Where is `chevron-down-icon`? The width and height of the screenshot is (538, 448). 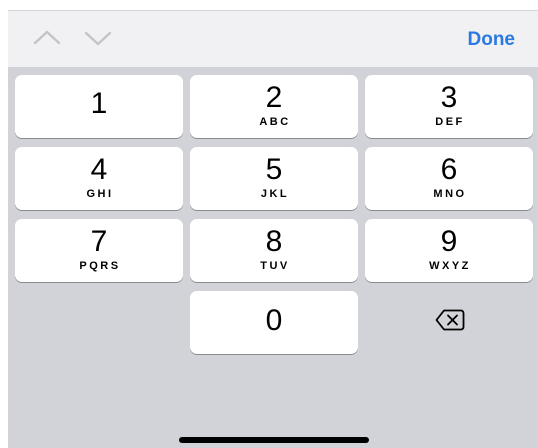 chevron-down-icon is located at coordinates (98, 38).